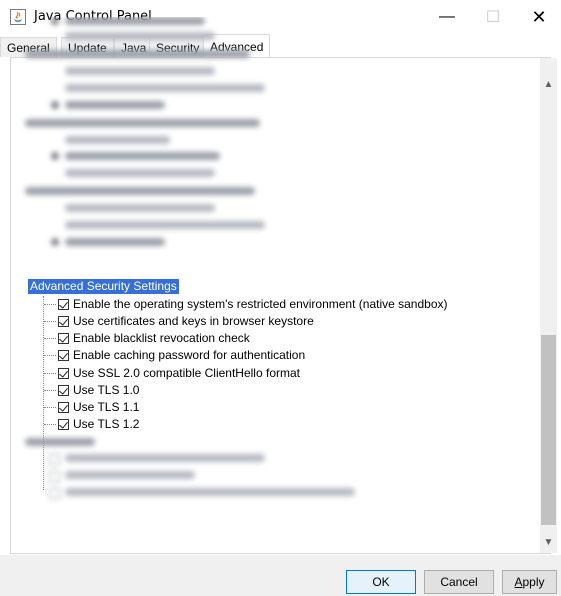 The image size is (561, 596). What do you see at coordinates (548, 305) in the screenshot?
I see `vertical-scrollbar: ▲ ▼` at bounding box center [548, 305].